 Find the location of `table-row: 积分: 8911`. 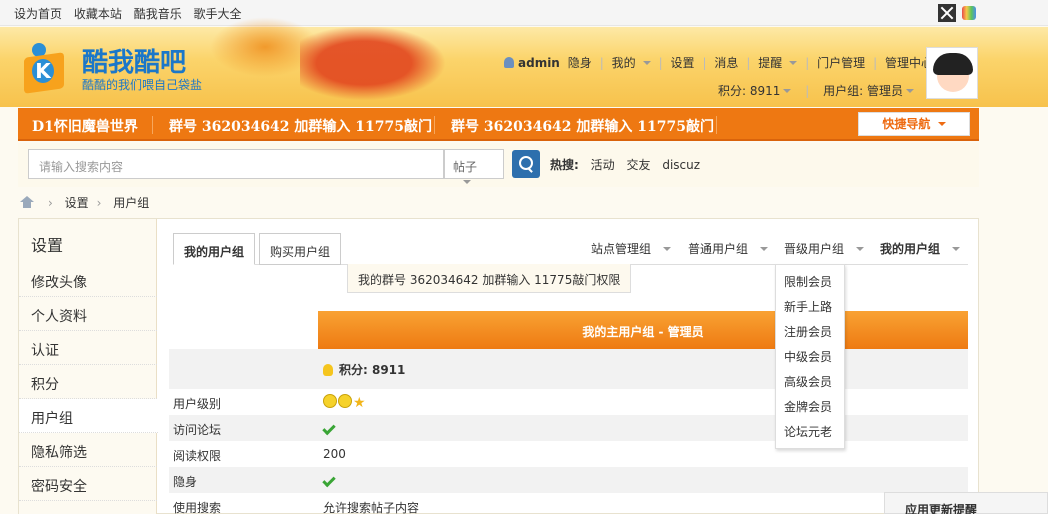

table-row: 积分: 8911 is located at coordinates (568, 369).